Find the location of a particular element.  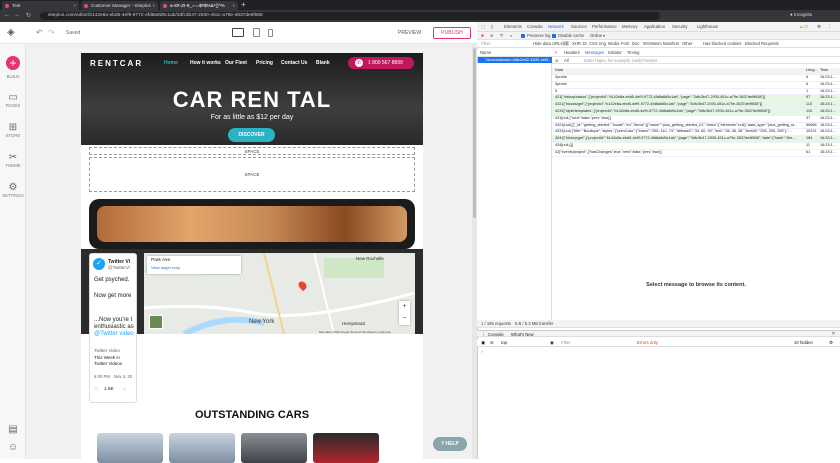

tab-performance: Performance is located at coordinates (604, 26).